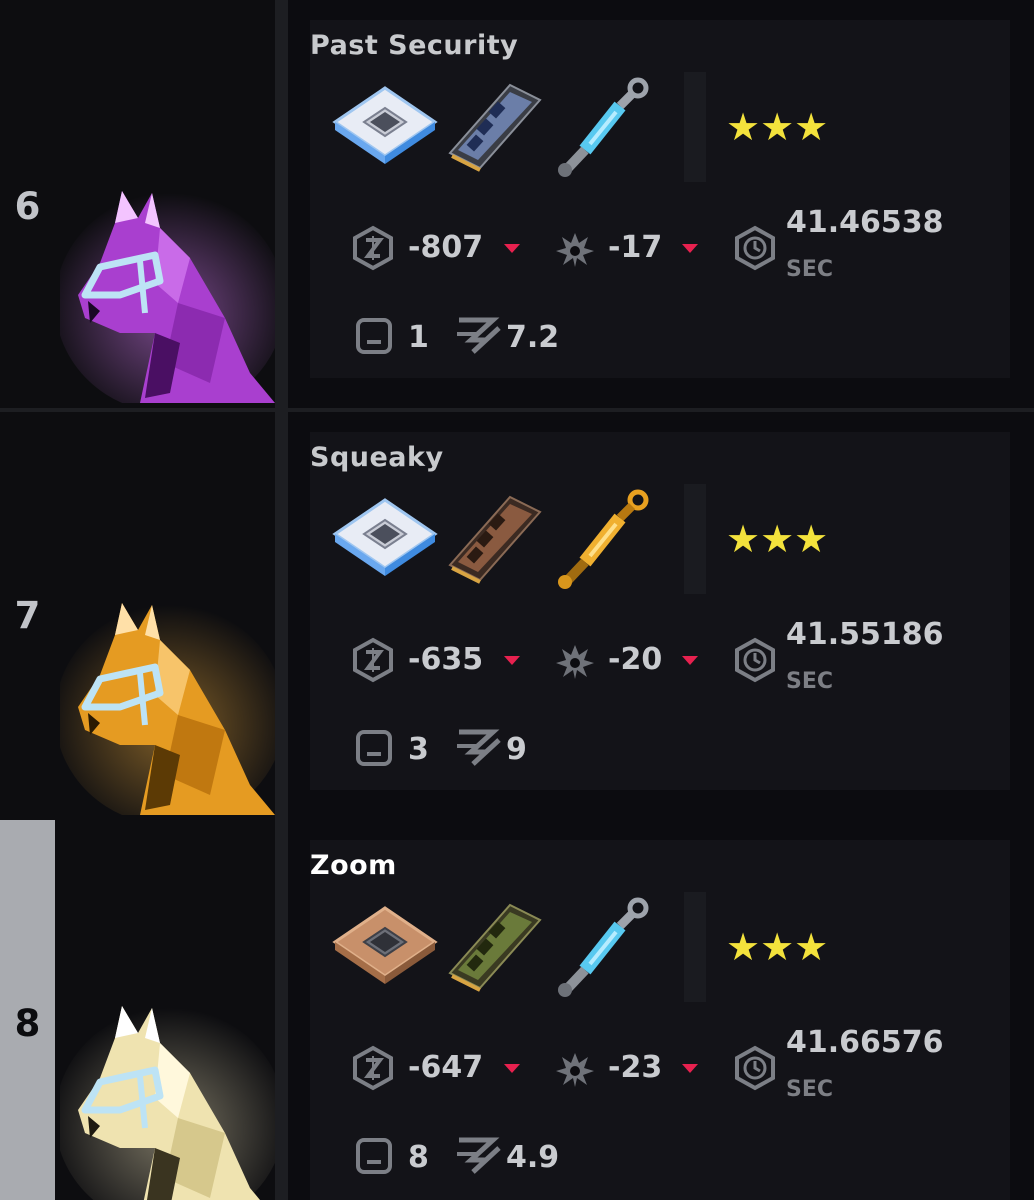 The image size is (1034, 1200). What do you see at coordinates (865, 1042) in the screenshot?
I see `finish-time: 41.66576` at bounding box center [865, 1042].